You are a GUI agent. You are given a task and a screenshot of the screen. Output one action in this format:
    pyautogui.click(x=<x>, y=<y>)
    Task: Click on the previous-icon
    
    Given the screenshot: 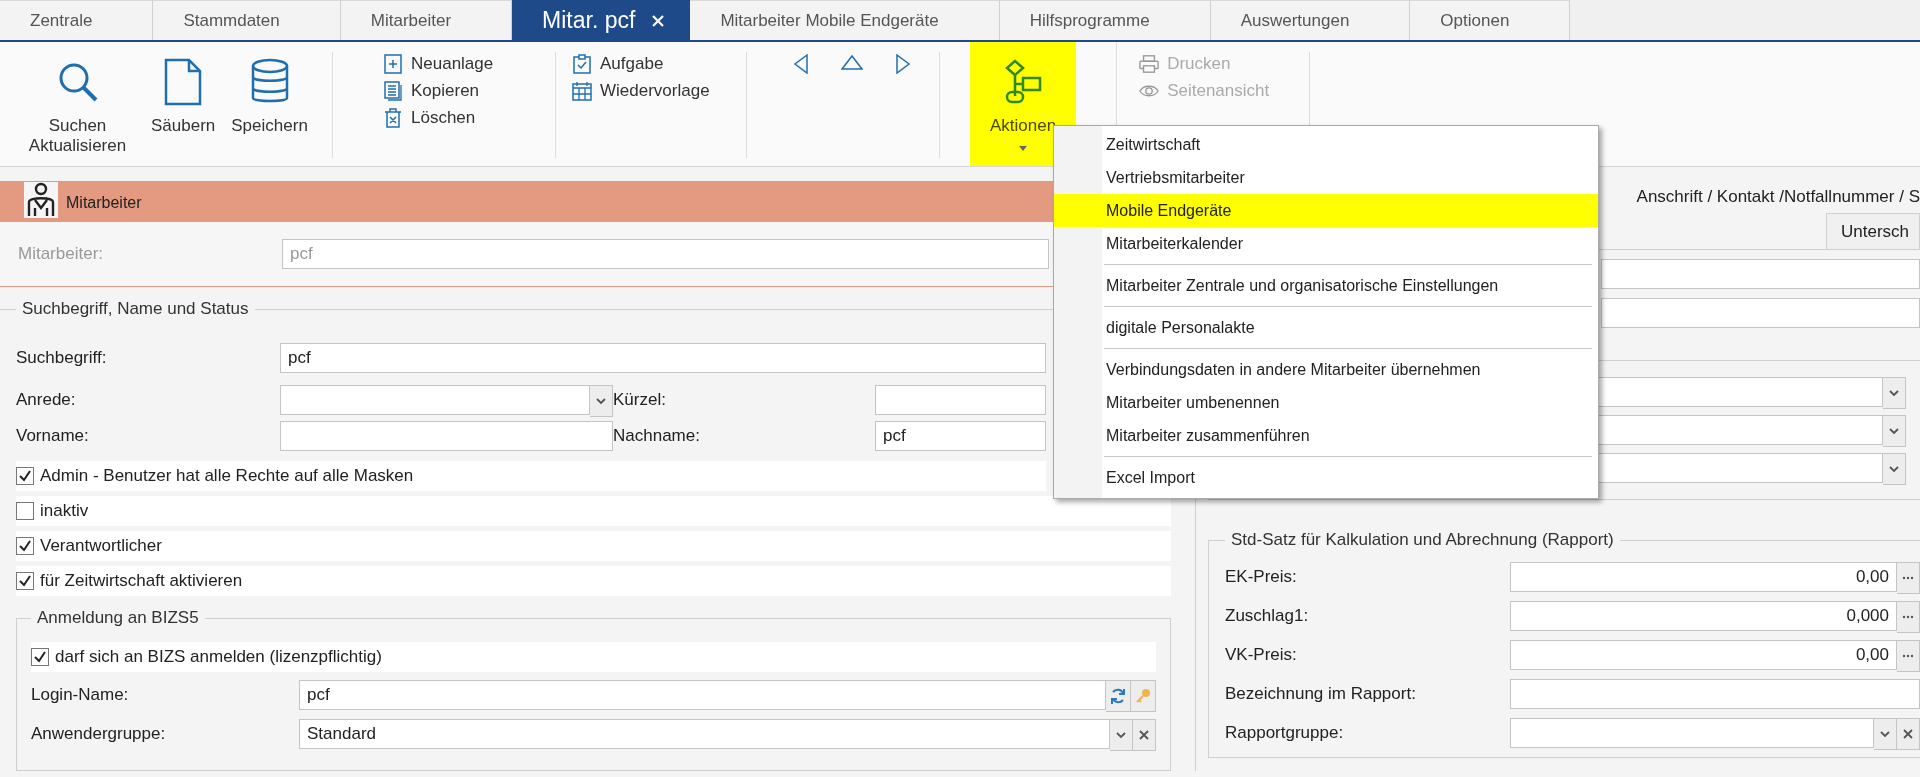 What is the action you would take?
    pyautogui.click(x=801, y=64)
    